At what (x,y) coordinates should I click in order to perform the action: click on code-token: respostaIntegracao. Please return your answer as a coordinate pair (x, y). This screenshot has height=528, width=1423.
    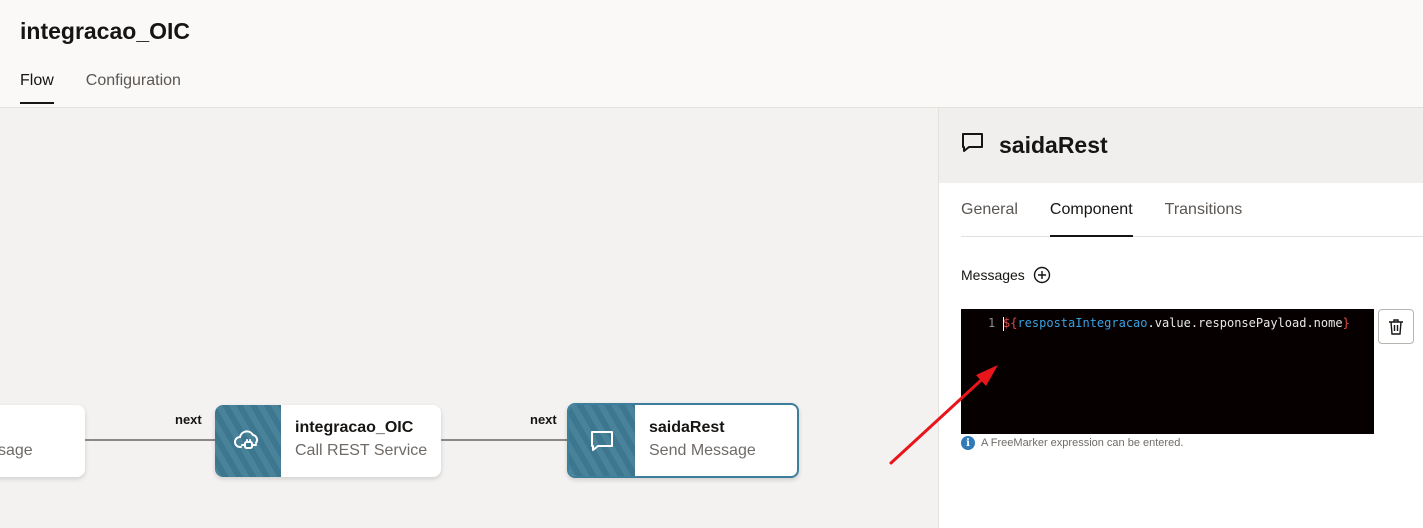
    Looking at the image, I should click on (1082, 323).